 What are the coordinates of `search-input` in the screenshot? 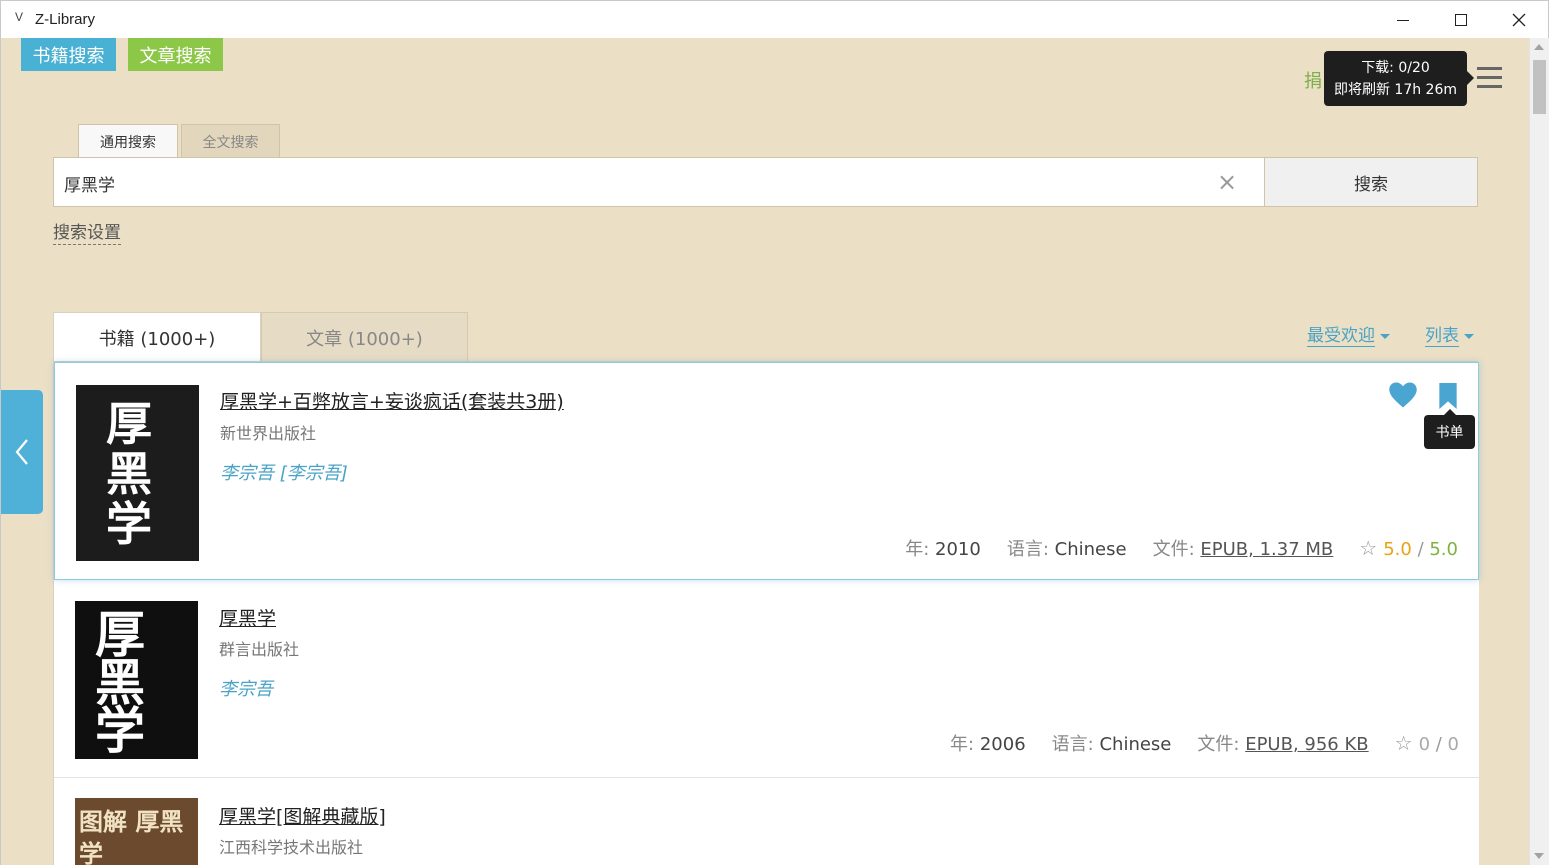 It's located at (639, 183).